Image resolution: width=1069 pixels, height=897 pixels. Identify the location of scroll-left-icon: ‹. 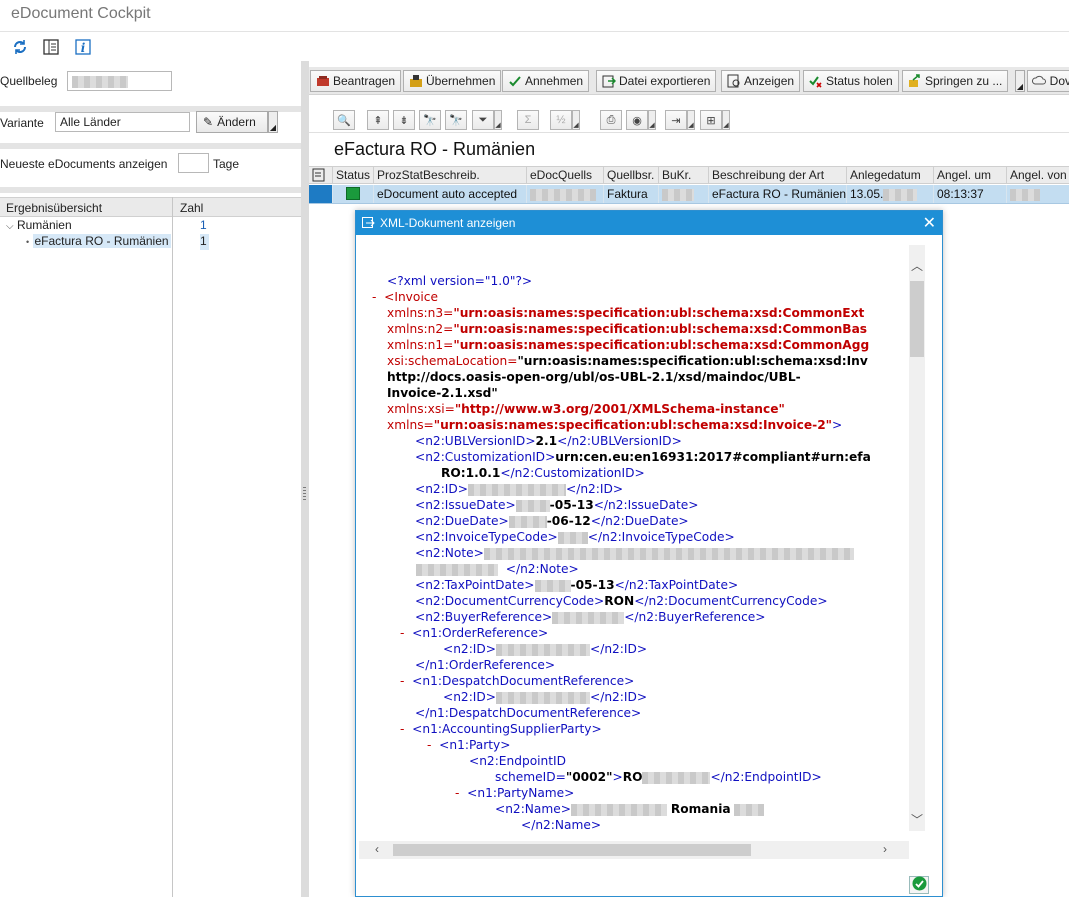
(377, 849).